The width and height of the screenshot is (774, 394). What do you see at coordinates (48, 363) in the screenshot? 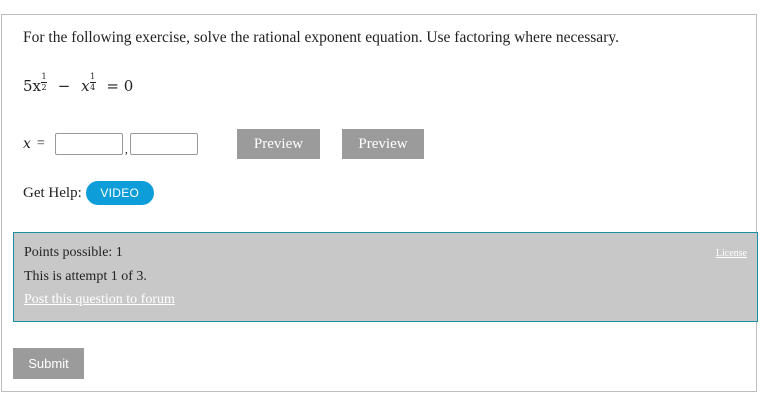
I see `submit-button: Submit` at bounding box center [48, 363].